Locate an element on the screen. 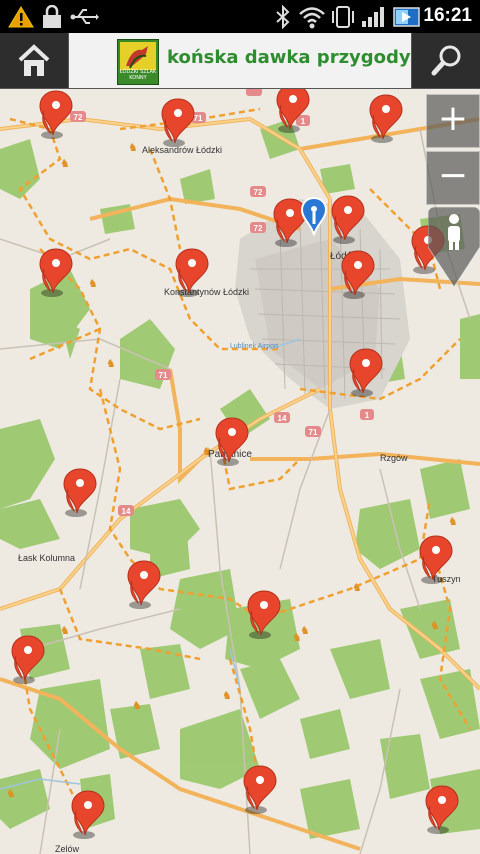 This screenshot has width=480, height=854. place-label: Łask Kolumna is located at coordinates (47, 558).